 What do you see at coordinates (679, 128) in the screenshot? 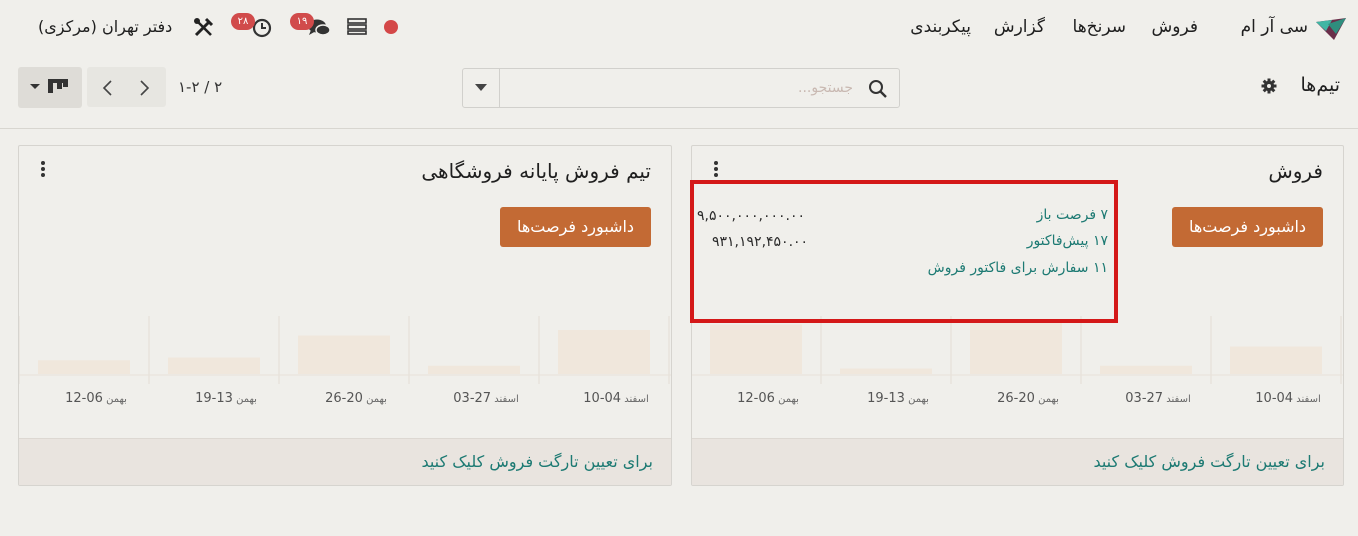
I see `control-divider` at bounding box center [679, 128].